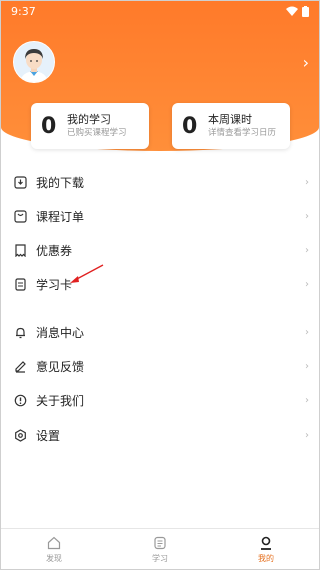 The height and width of the screenshot is (570, 320). What do you see at coordinates (97, 133) in the screenshot?
I see `stat-subtitle: 已购买课程学习` at bounding box center [97, 133].